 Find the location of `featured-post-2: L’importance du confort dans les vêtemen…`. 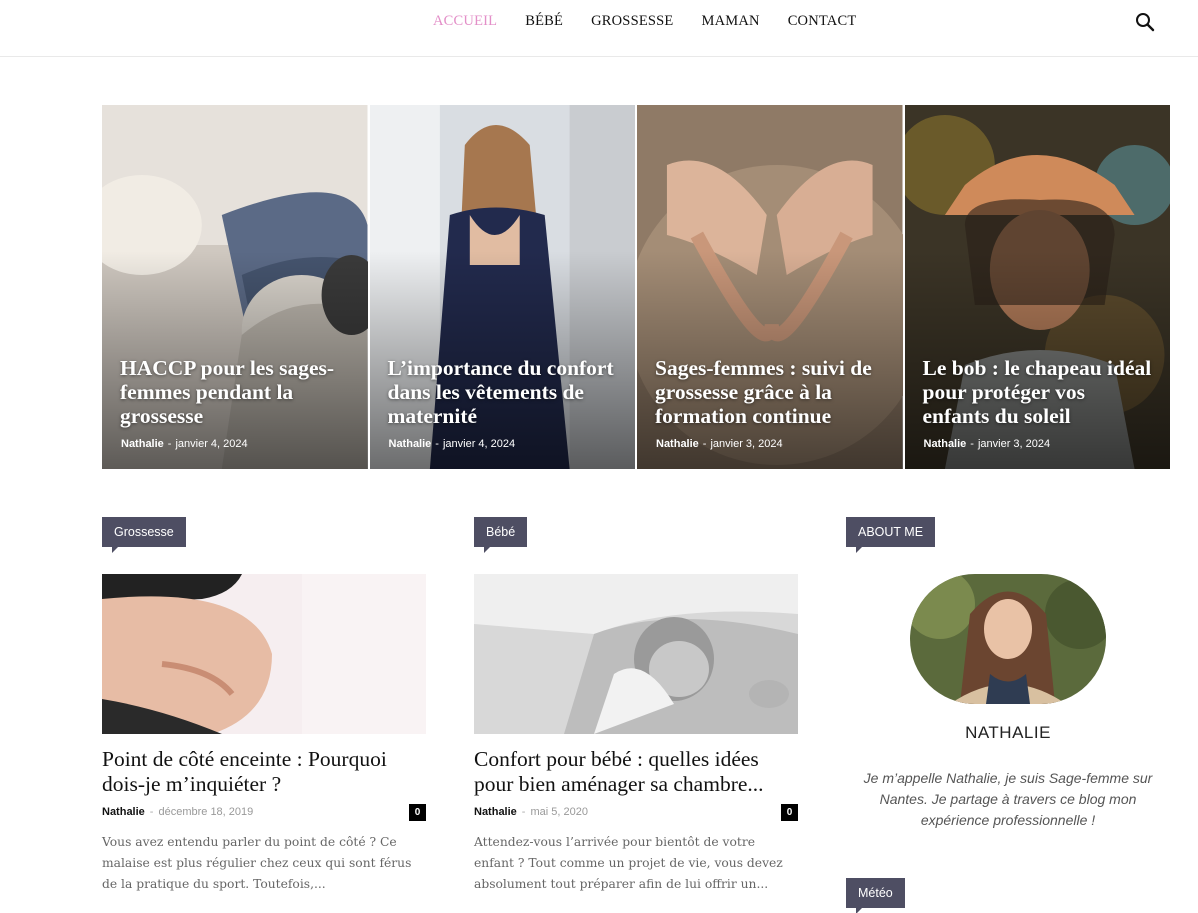

featured-post-2: L’importance du confort dans les vêtemen… is located at coordinates (502, 287).